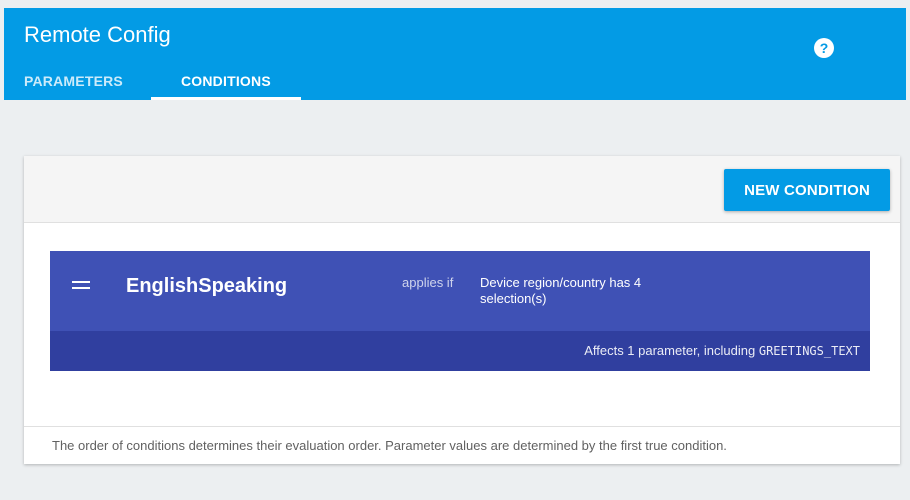 The image size is (910, 500). I want to click on condition-name: EnglishSpeaking, so click(207, 286).